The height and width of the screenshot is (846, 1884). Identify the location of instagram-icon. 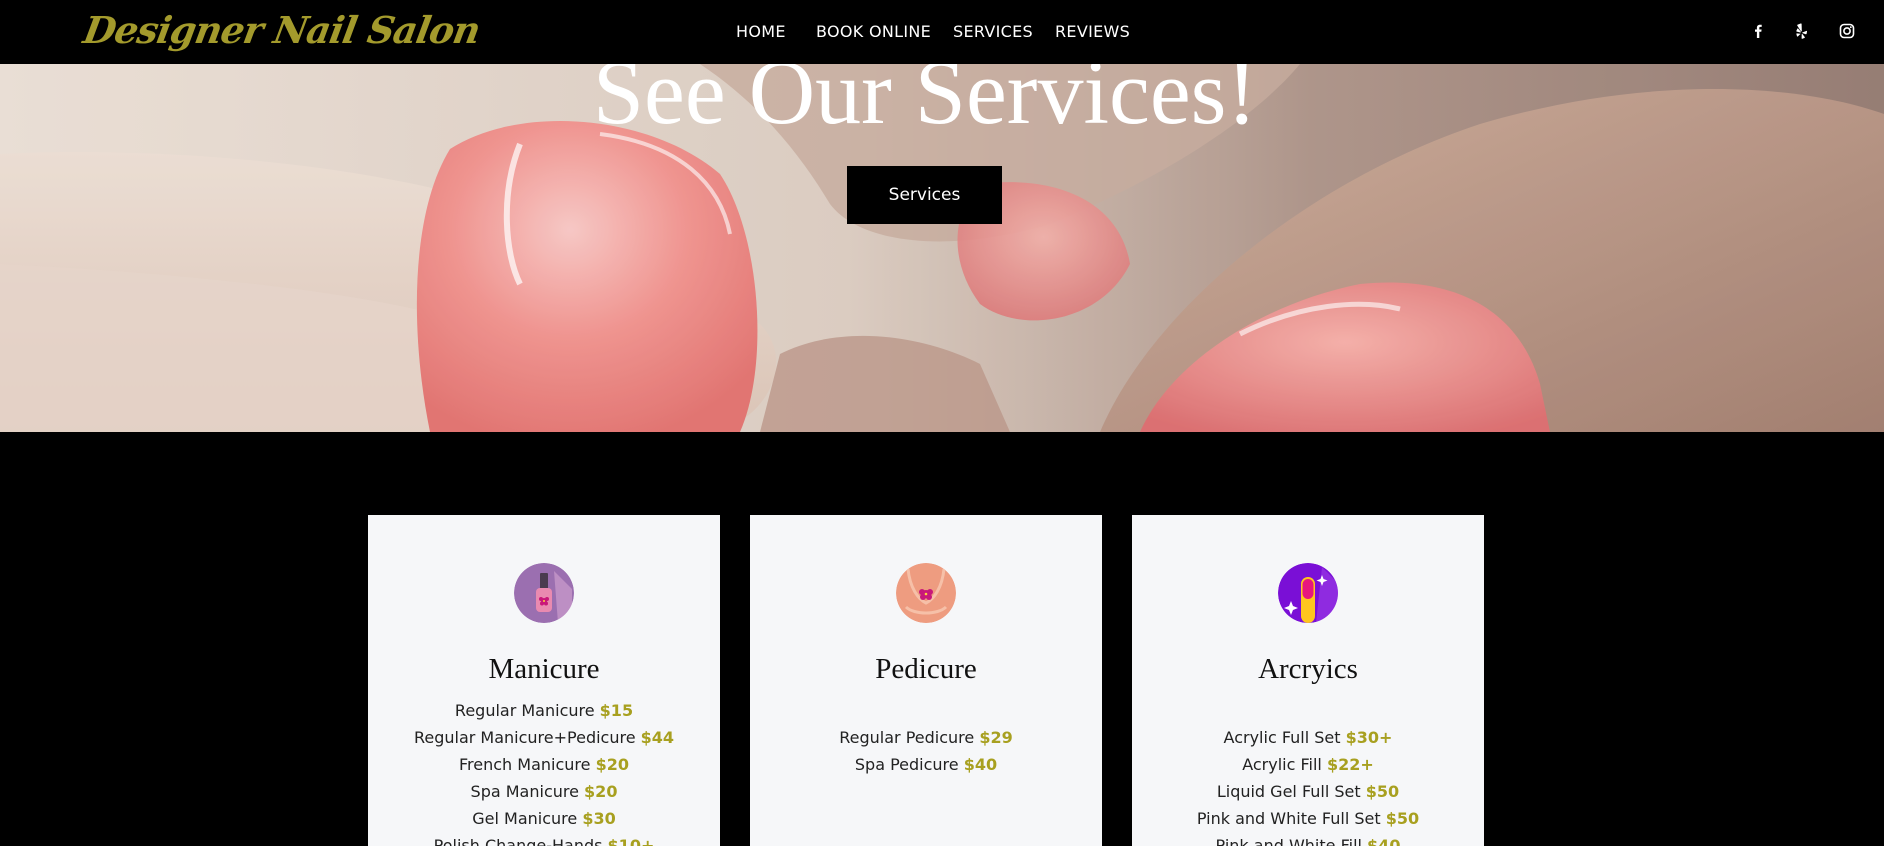
(1847, 31).